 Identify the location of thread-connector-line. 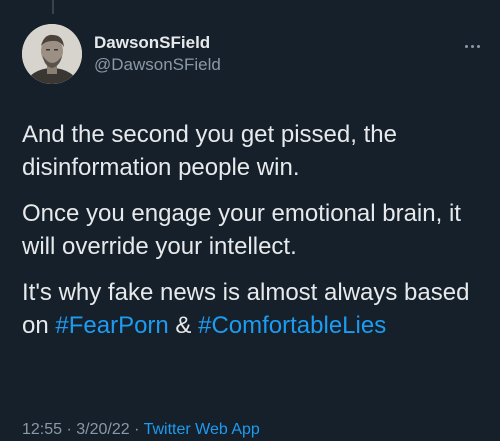
(53, 7).